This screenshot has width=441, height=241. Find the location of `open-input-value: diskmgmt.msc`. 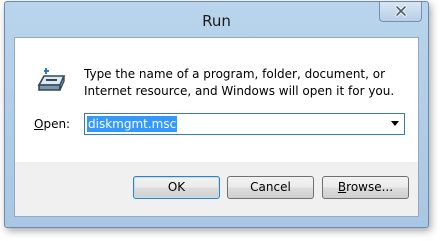

open-input-value: diskmgmt.msc is located at coordinates (132, 124).